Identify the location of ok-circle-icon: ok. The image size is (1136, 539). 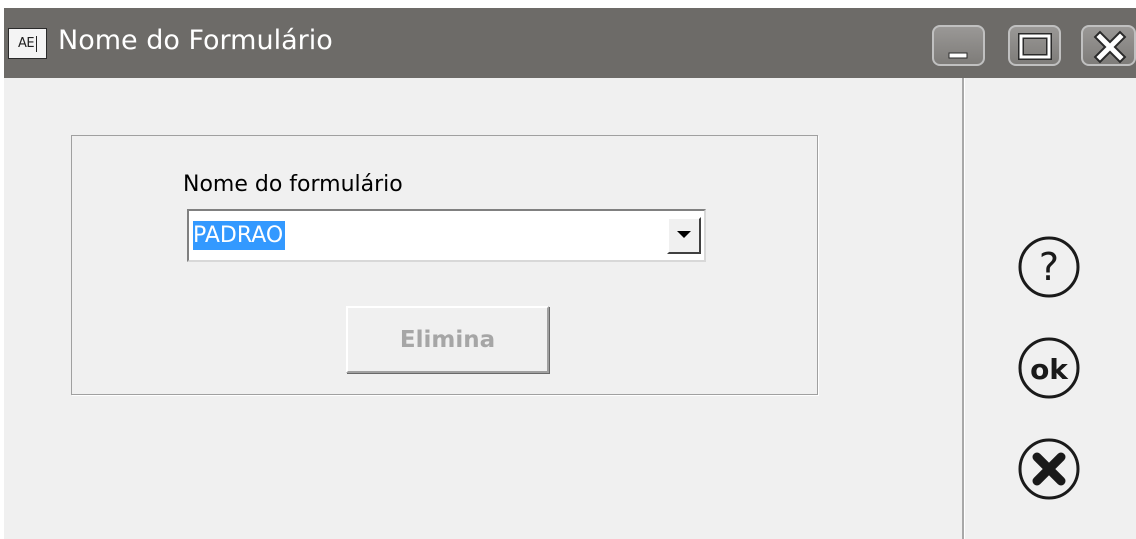
(1049, 368).